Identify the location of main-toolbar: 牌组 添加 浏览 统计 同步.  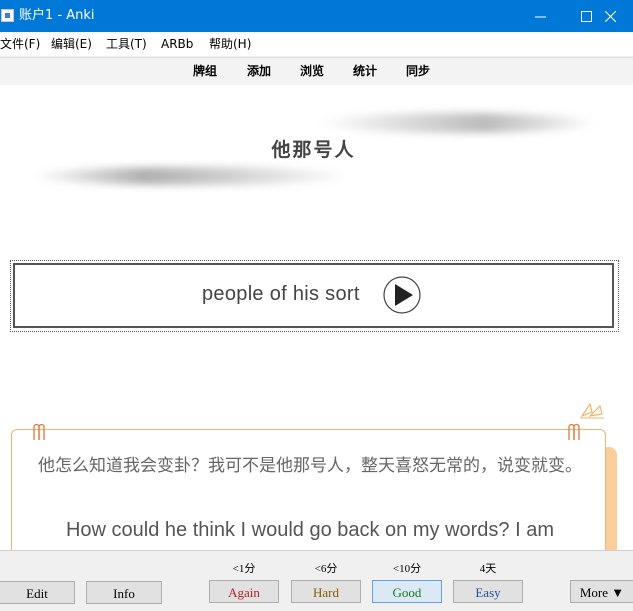
(316, 71).